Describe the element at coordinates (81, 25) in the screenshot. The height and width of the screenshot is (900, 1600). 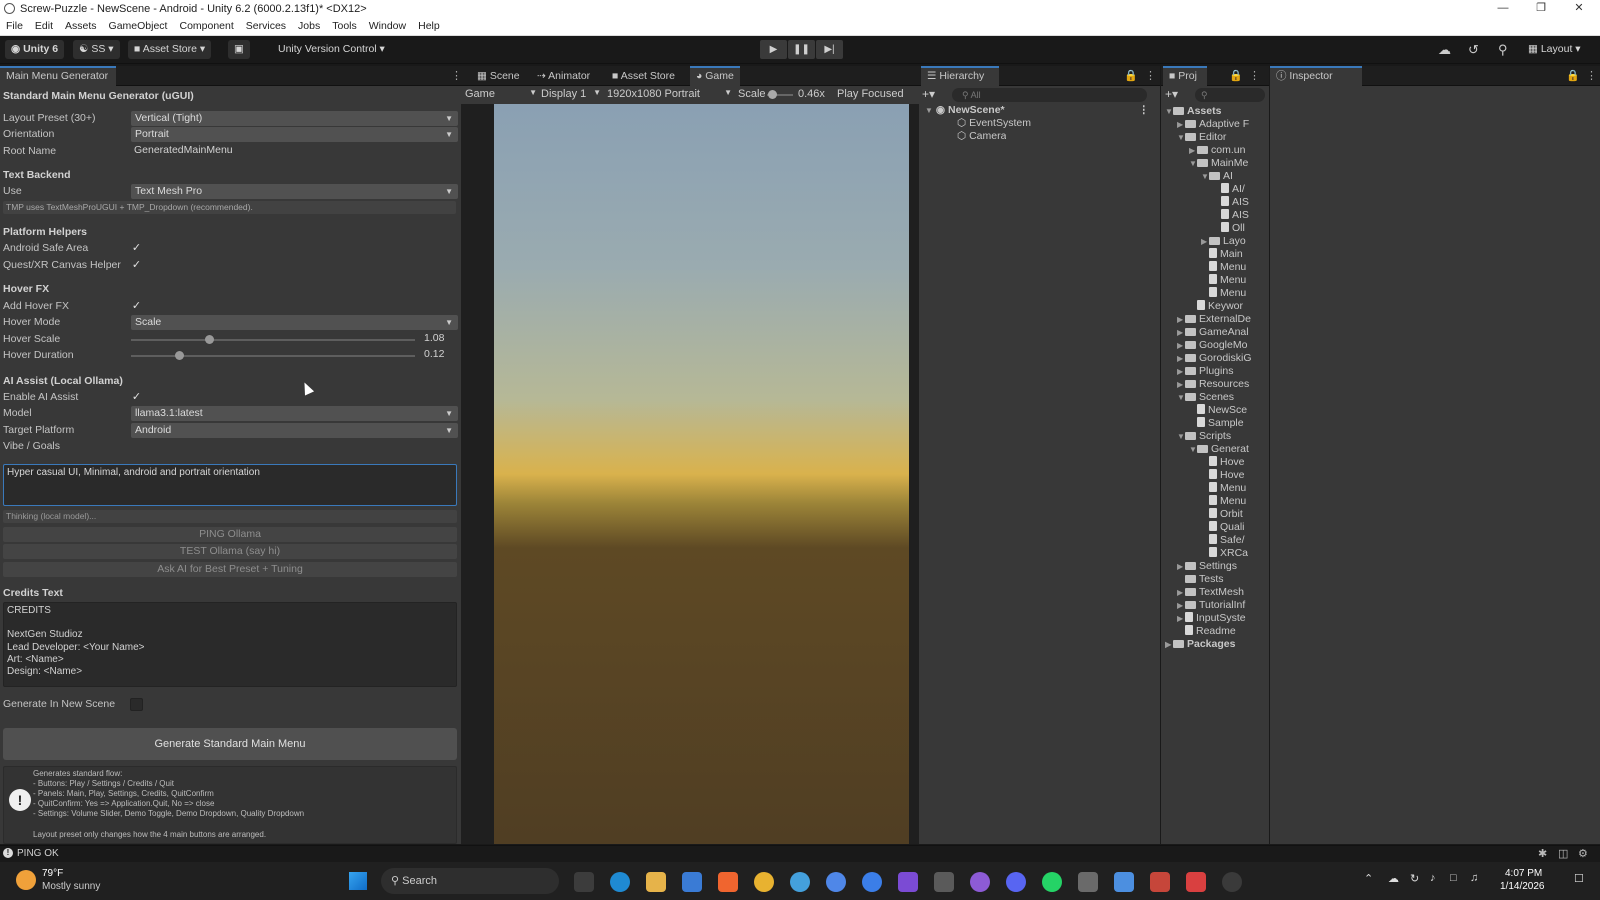
I see `menu-assets: Assets` at that location.